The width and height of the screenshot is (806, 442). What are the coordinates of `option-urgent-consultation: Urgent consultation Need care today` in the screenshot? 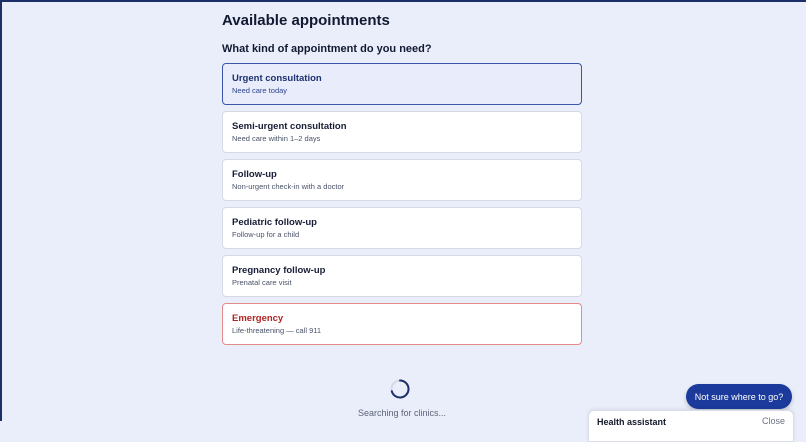 It's located at (402, 84).